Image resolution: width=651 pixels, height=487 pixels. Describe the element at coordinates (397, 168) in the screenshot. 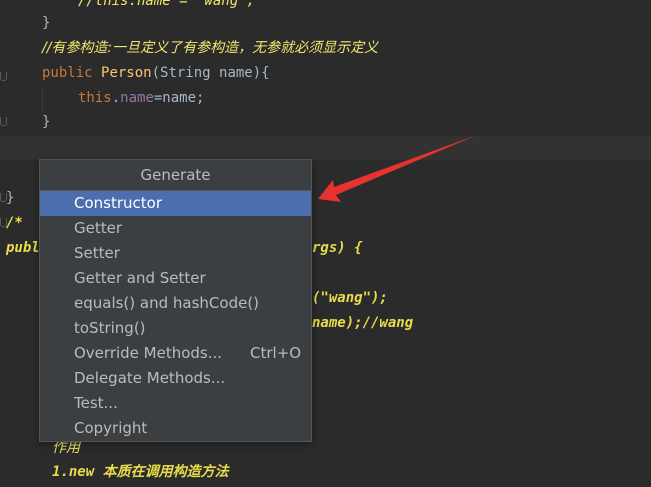

I see `red-arrow-icon` at that location.